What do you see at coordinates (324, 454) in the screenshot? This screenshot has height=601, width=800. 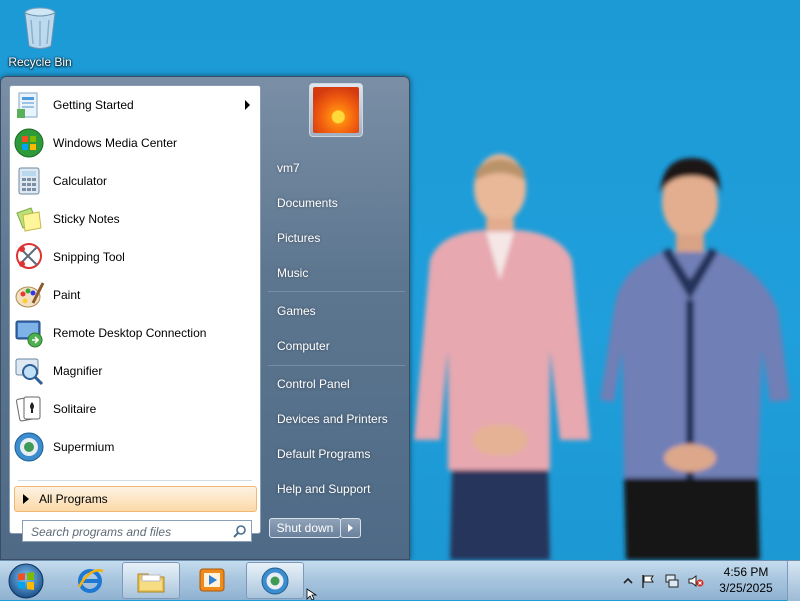 I see `place-label: Default Programs` at bounding box center [324, 454].